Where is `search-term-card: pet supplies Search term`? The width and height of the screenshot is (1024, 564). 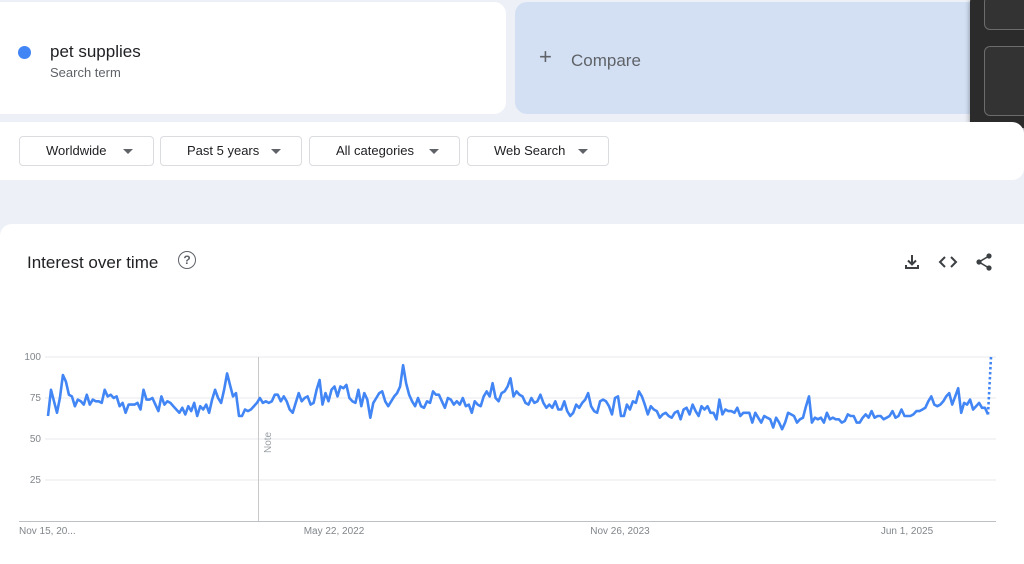 search-term-card: pet supplies Search term is located at coordinates (253, 58).